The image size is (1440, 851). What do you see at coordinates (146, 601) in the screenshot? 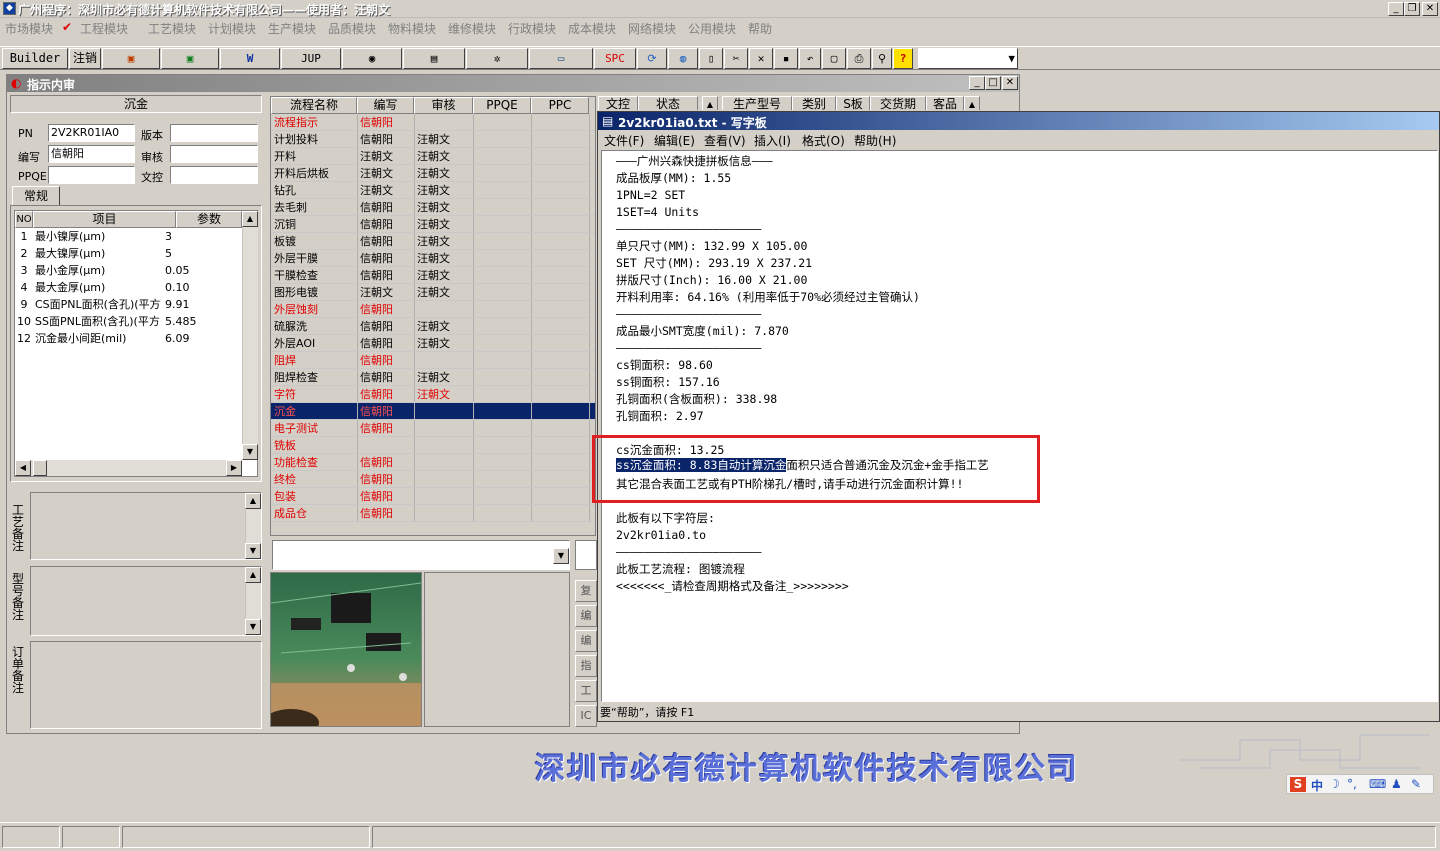
I see `model-notes-field: ▲ ▼` at bounding box center [146, 601].